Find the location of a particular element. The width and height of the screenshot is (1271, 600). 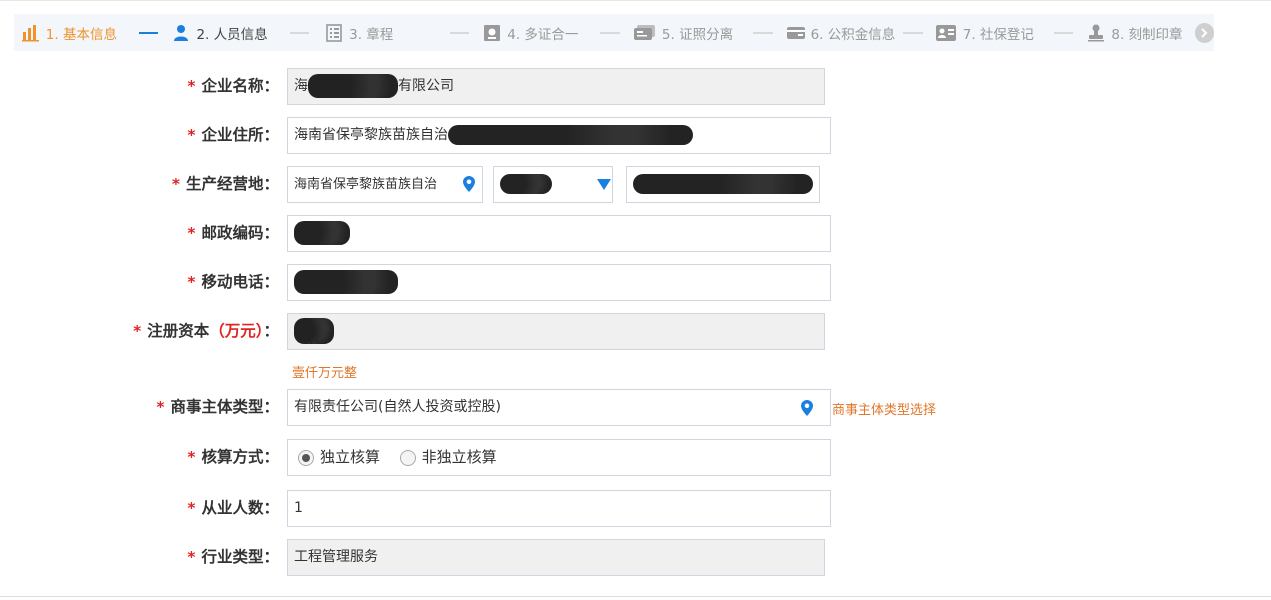

step-social-security: 7. 社保登记 is located at coordinates (984, 33).